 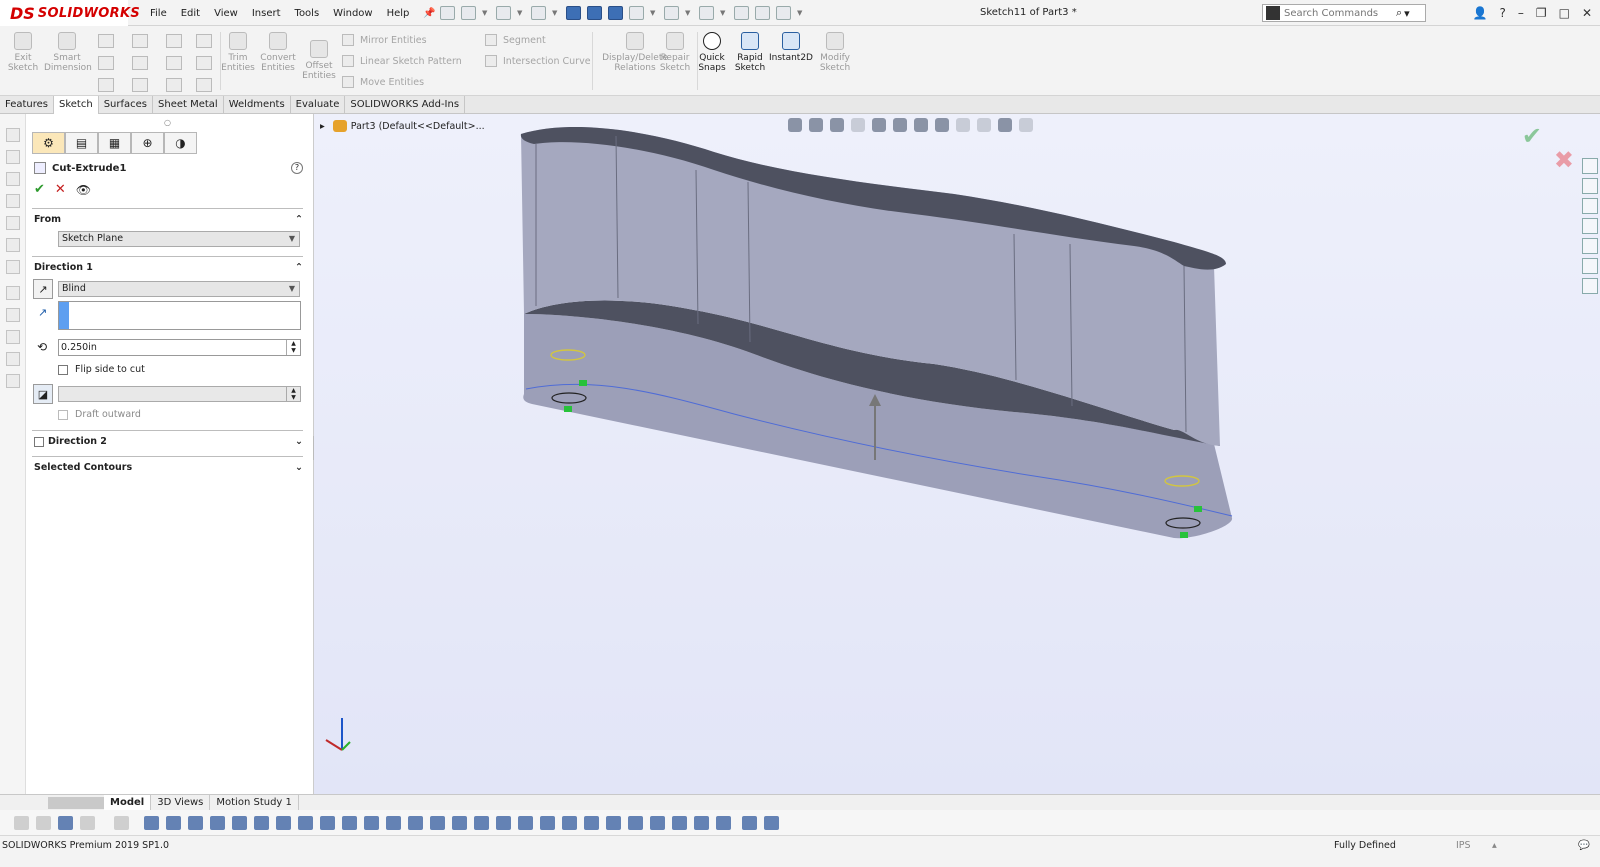 What do you see at coordinates (43, 289) in the screenshot?
I see `reverse-direction-icon: ↗` at bounding box center [43, 289].